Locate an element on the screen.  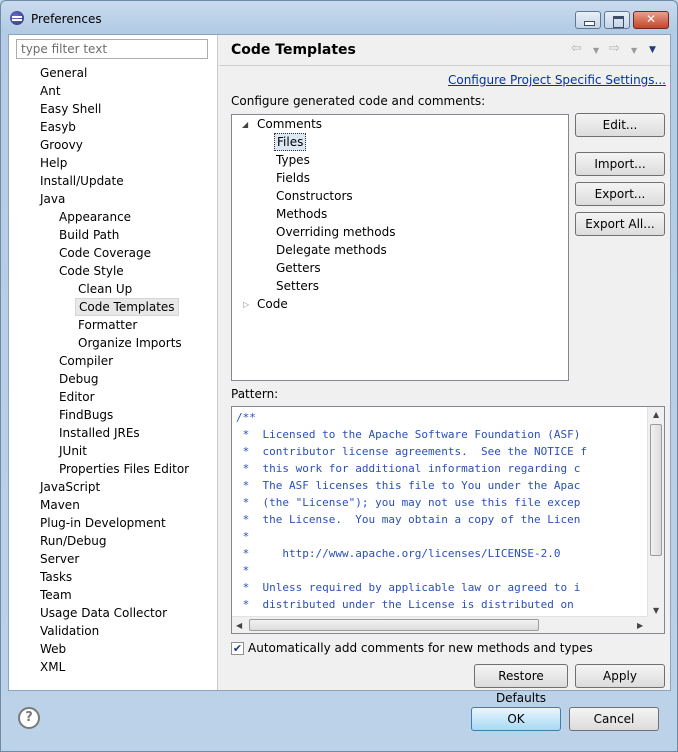
page-navigation: ⇦ ▼ ⇨ ▼ ▼ is located at coordinates (617, 50).